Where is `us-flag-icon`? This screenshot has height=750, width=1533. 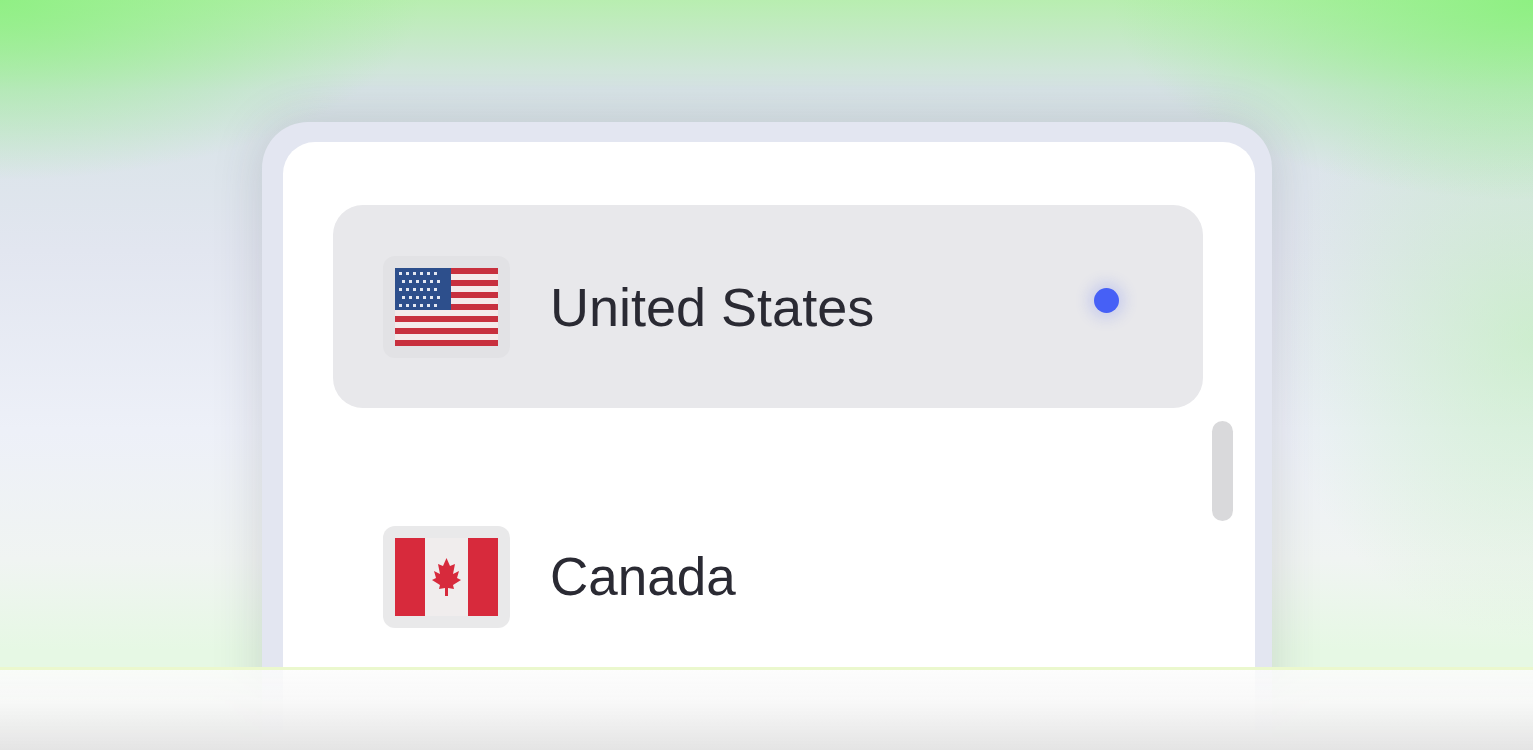 us-flag-icon is located at coordinates (446, 306).